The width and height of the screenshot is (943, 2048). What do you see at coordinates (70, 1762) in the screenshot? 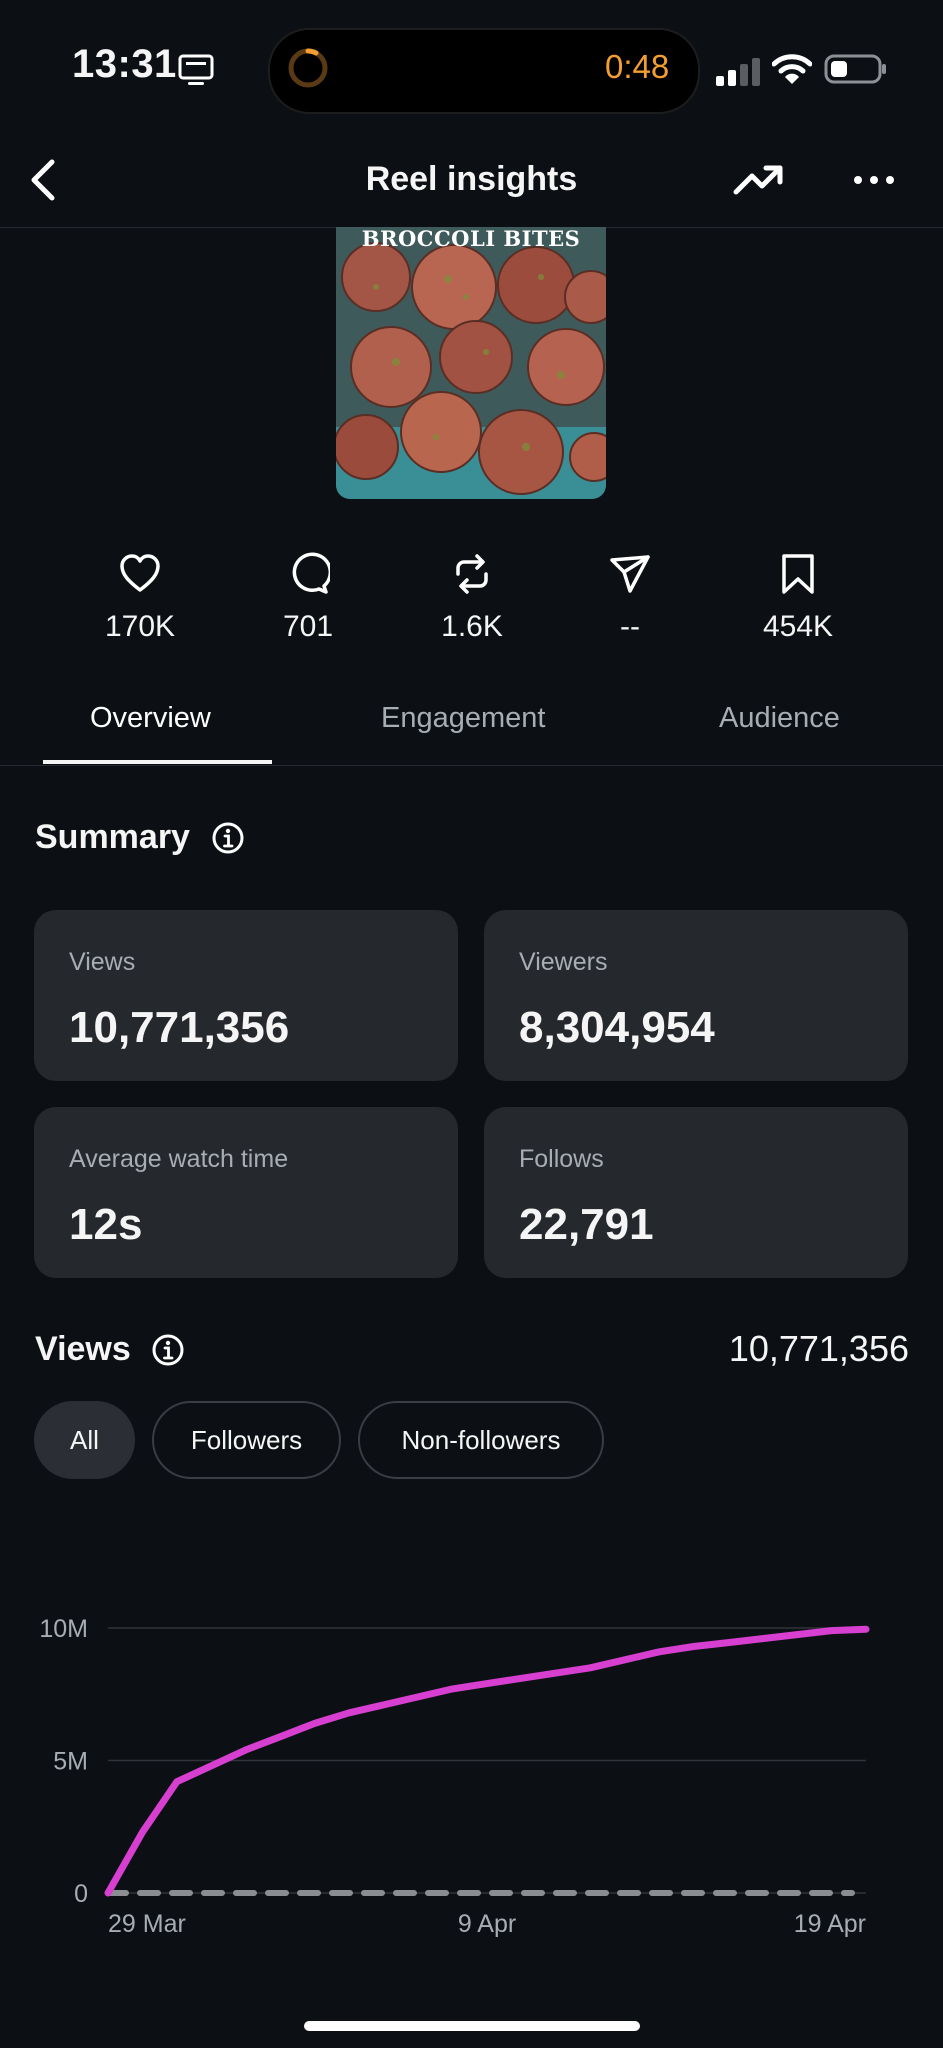
I see `y-tick-label: 5M` at bounding box center [70, 1762].